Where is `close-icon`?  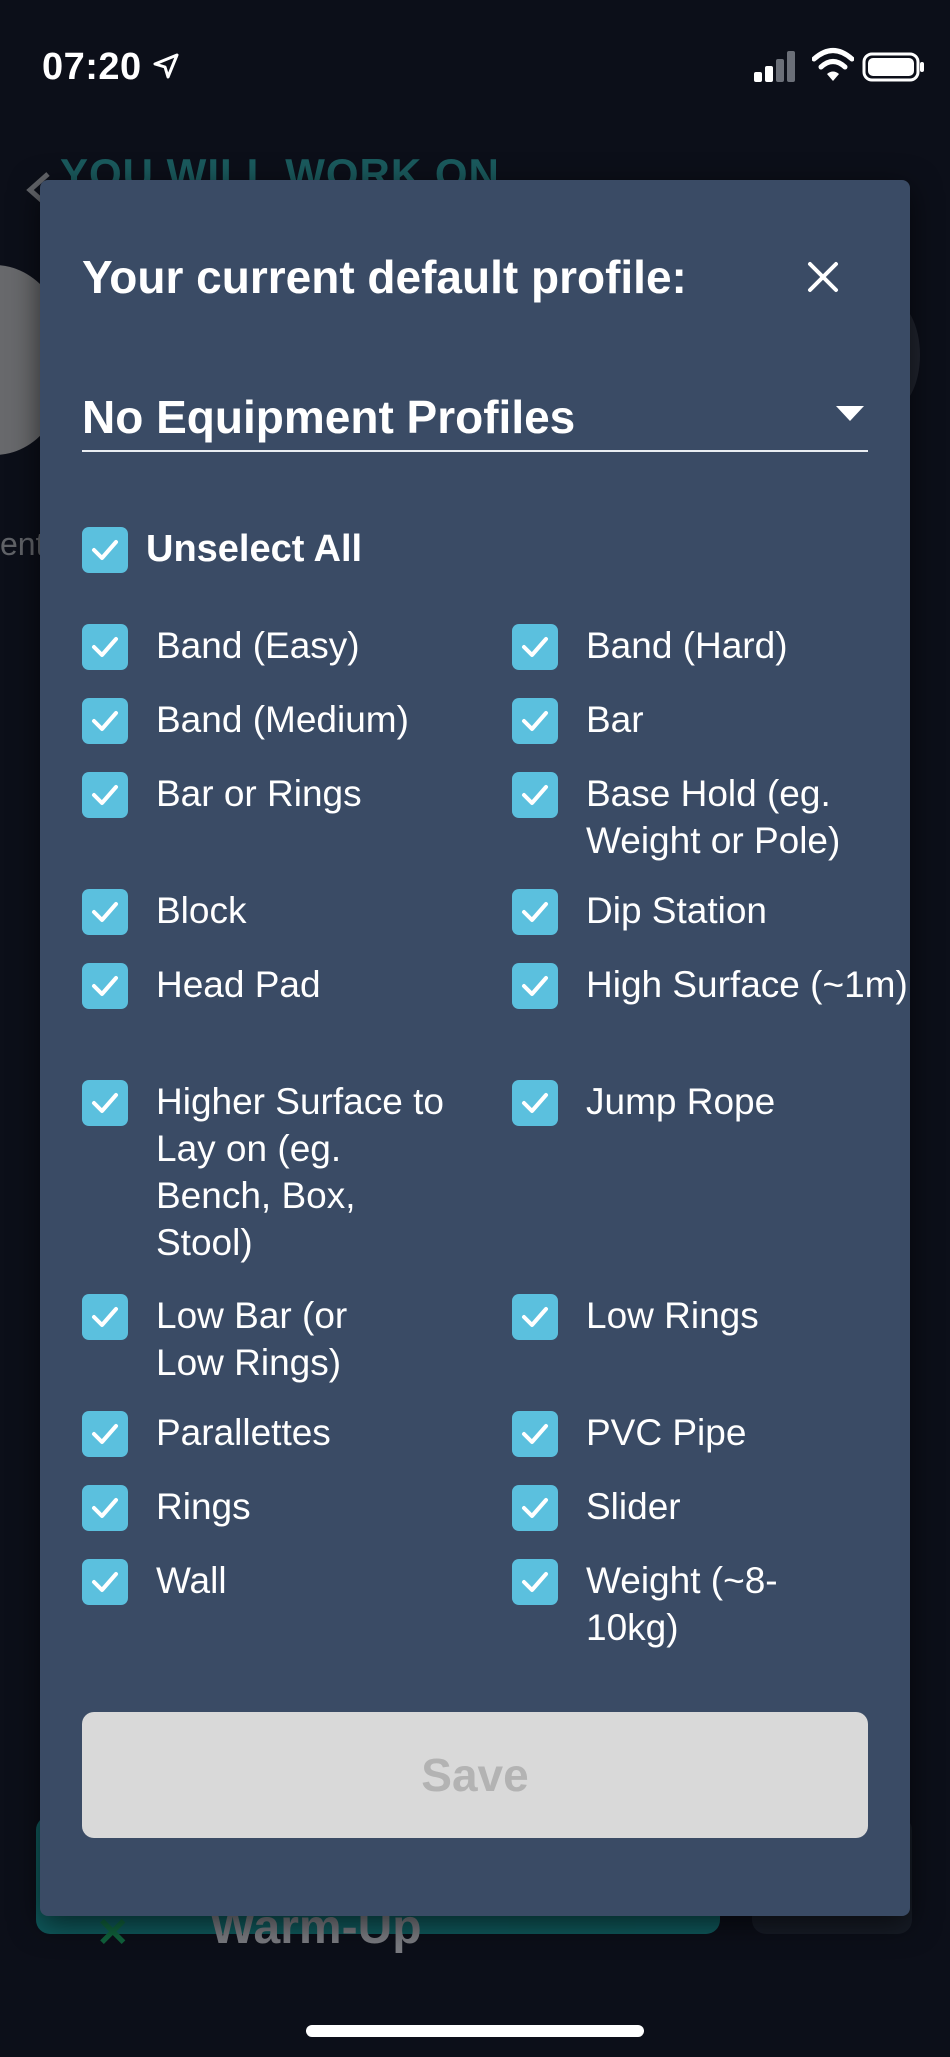 close-icon is located at coordinates (823, 277).